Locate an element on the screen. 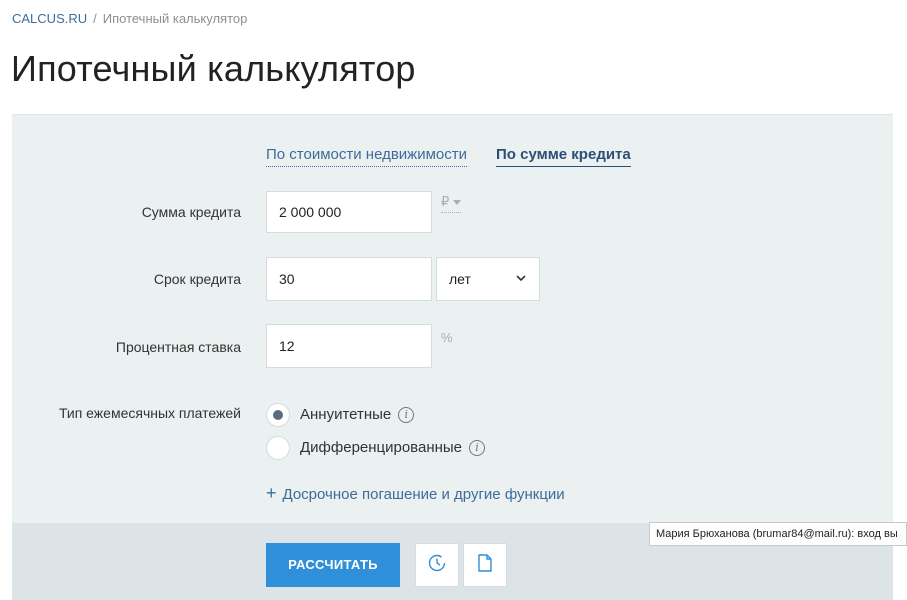 The height and width of the screenshot is (600, 907). radio-annuity is located at coordinates (278, 415).